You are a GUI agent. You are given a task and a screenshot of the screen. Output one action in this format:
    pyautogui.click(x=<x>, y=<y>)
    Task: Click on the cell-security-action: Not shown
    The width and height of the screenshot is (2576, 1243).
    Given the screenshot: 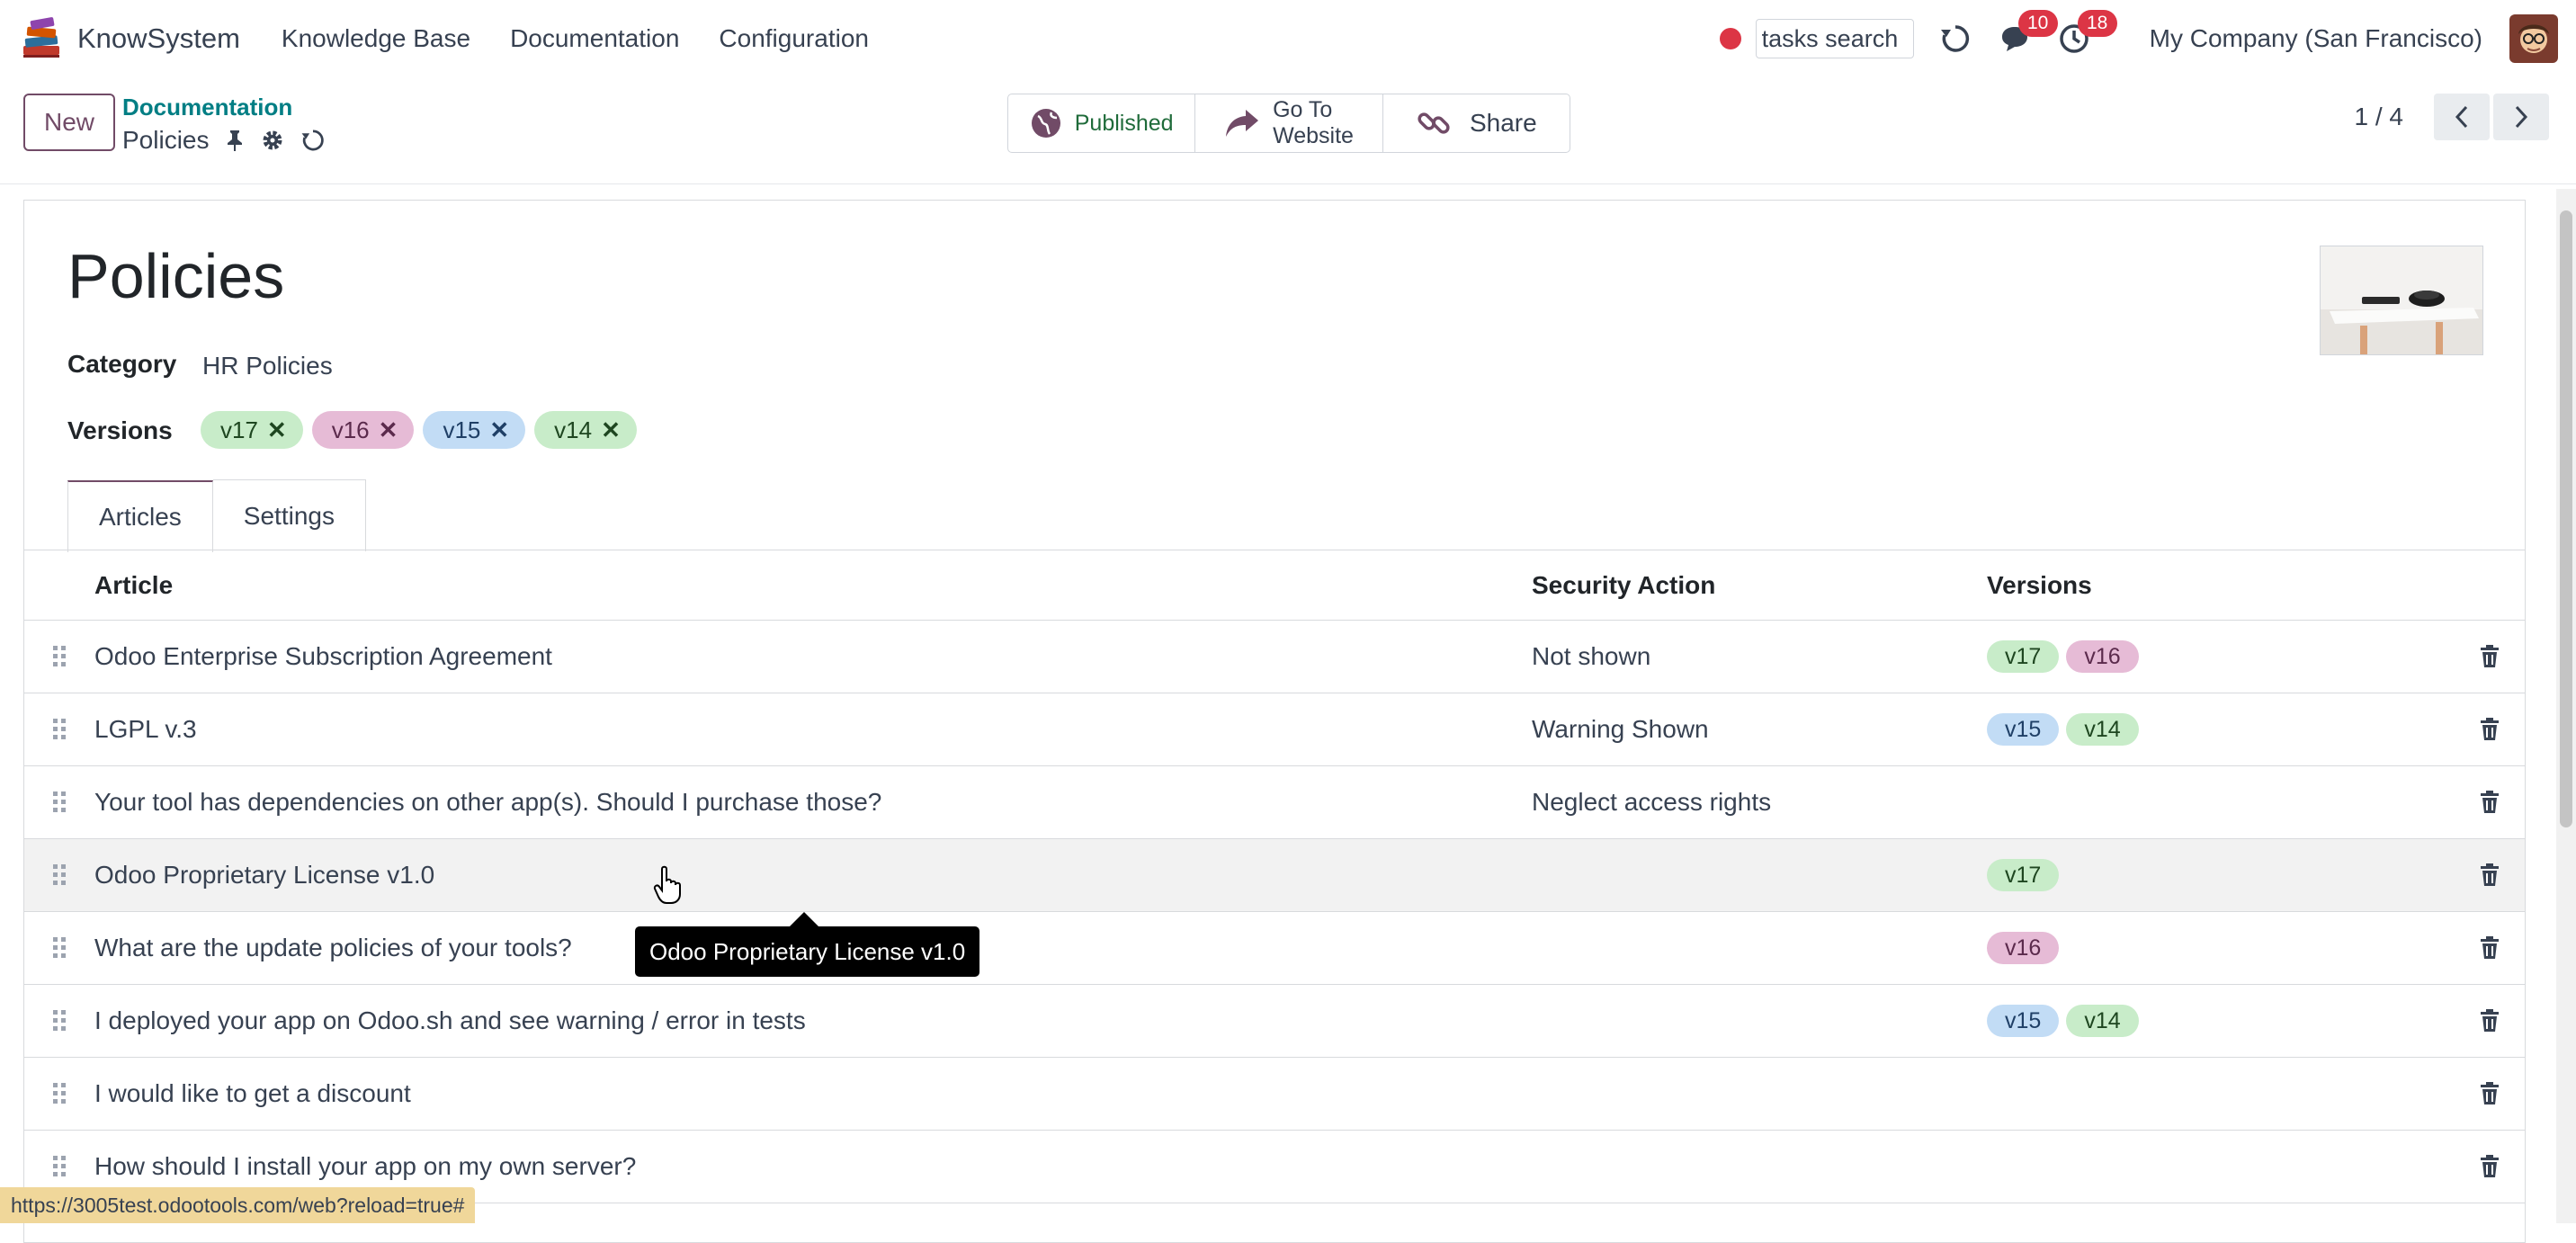 What is the action you would take?
    pyautogui.click(x=1759, y=656)
    